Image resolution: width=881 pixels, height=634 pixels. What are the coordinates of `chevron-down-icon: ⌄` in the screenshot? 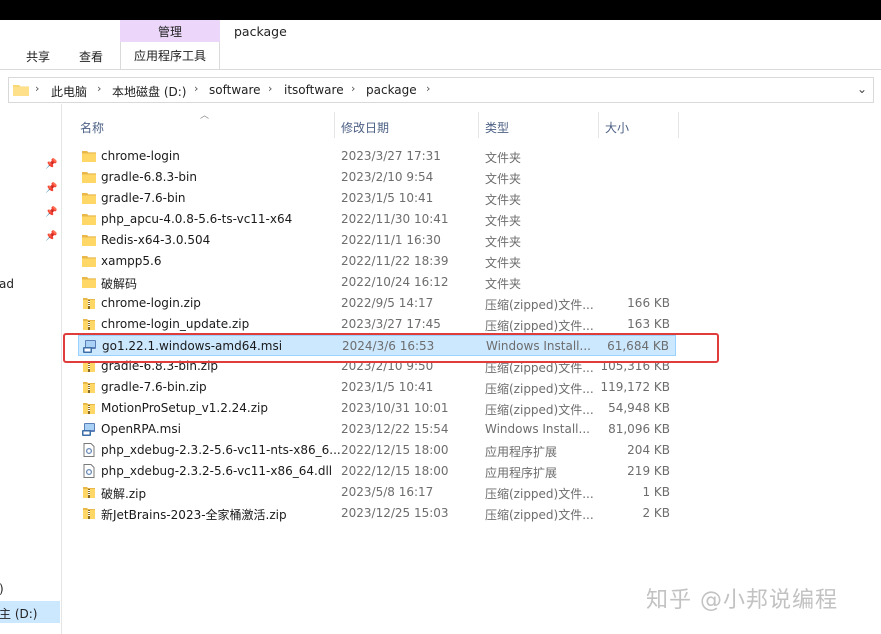 It's located at (862, 89).